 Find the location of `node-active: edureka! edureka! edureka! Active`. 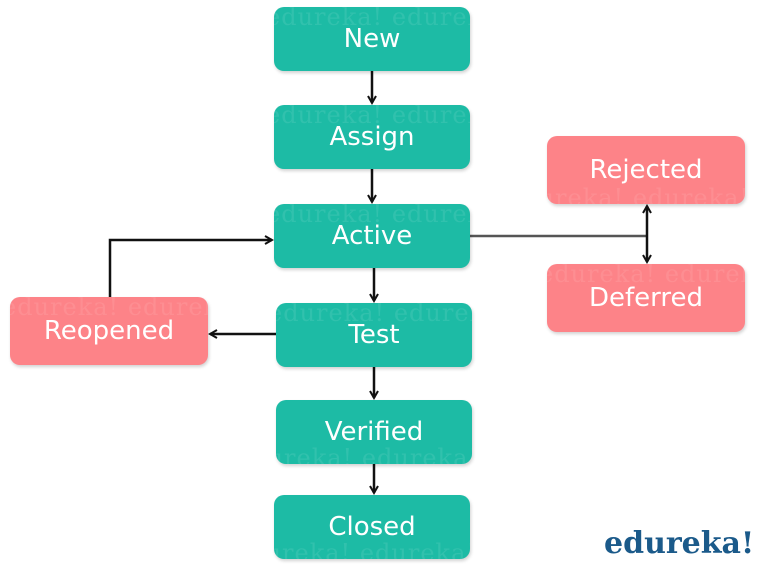

node-active: edureka! edureka! edureka! Active is located at coordinates (372, 236).